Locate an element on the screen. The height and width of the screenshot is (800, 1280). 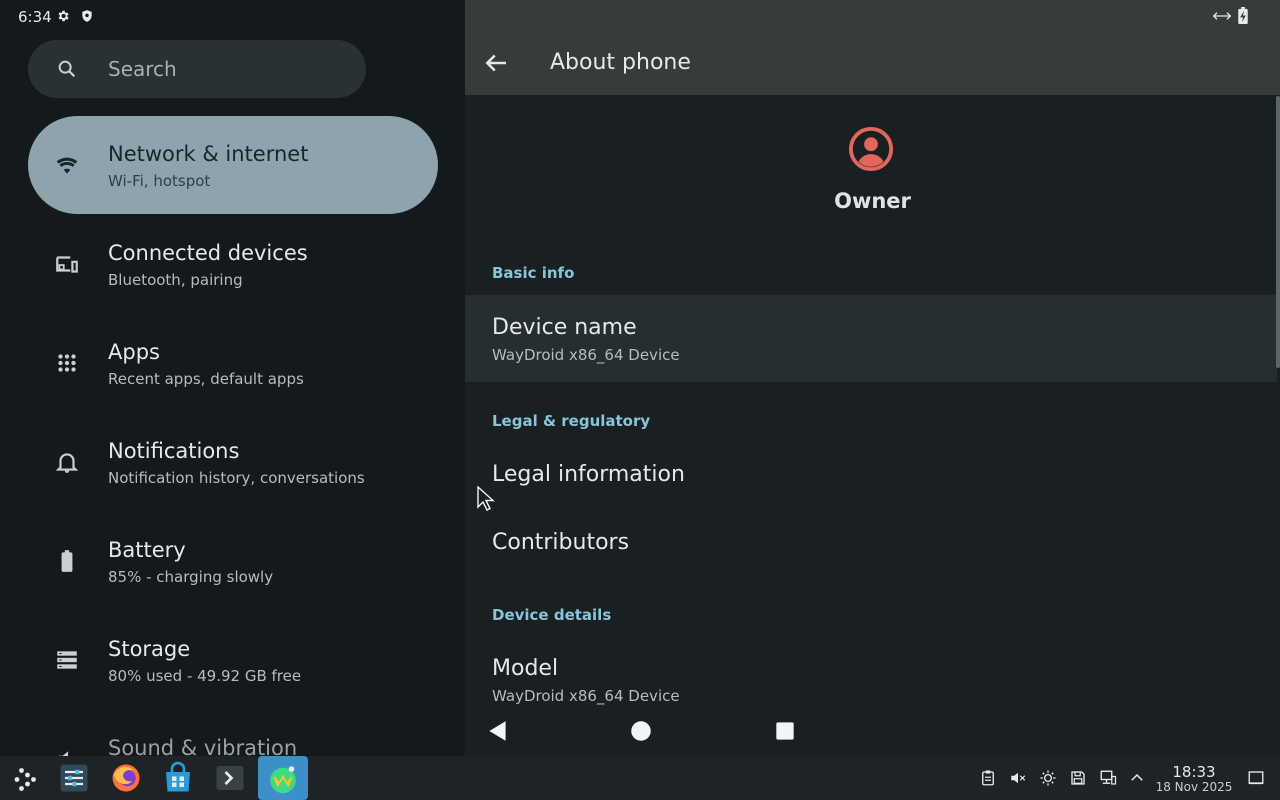
status-bar: 6:34 is located at coordinates (232, 16).